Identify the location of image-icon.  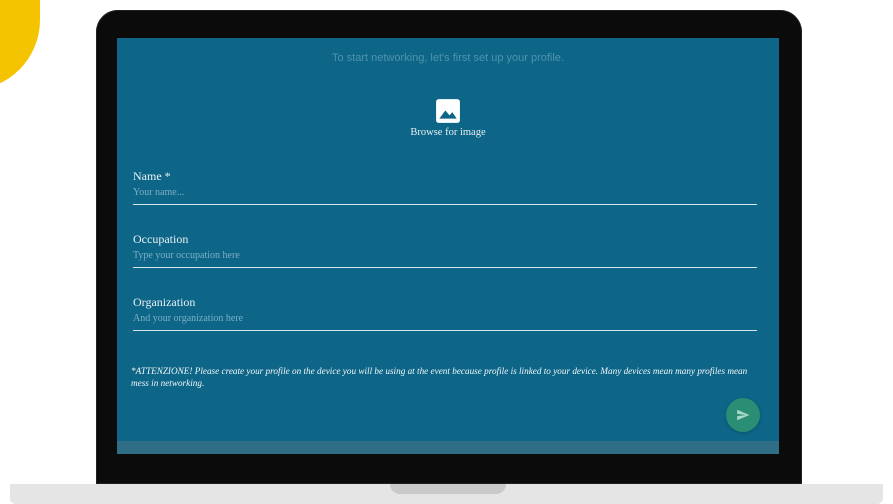
(448, 111).